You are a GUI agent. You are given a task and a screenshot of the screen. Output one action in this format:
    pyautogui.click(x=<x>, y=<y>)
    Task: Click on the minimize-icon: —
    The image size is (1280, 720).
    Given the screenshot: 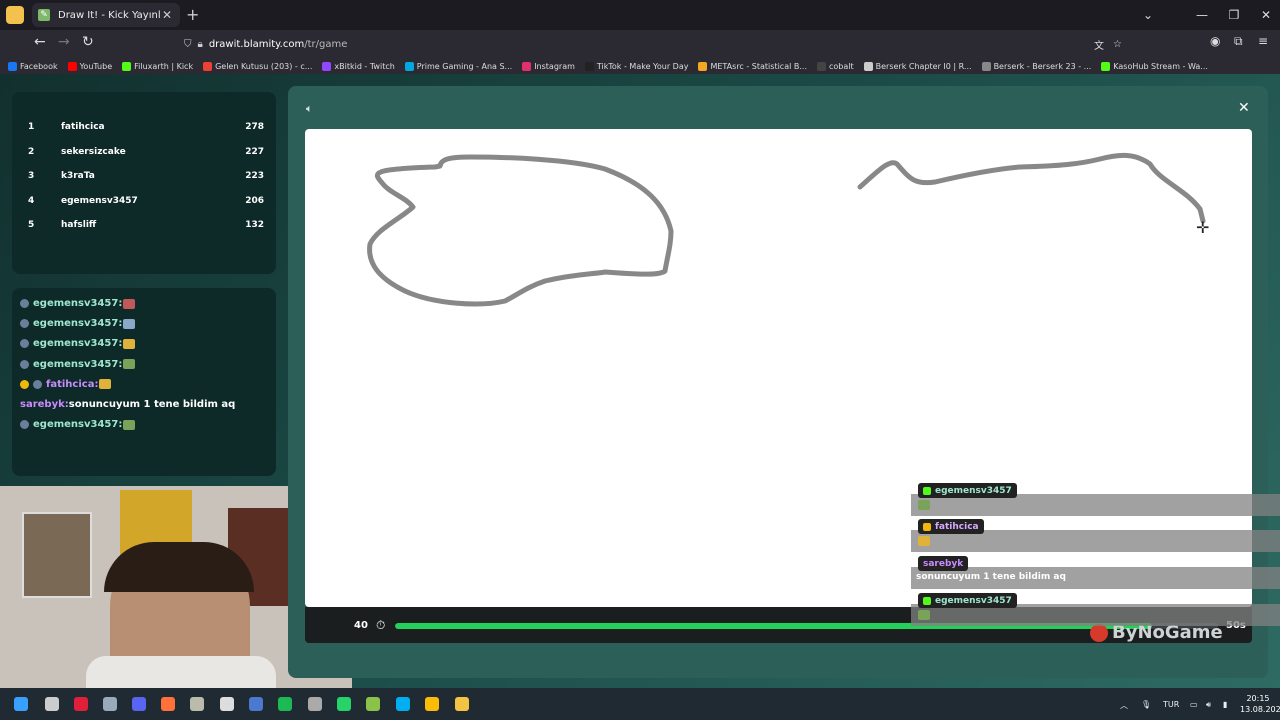 What is the action you would take?
    pyautogui.click(x=1202, y=15)
    